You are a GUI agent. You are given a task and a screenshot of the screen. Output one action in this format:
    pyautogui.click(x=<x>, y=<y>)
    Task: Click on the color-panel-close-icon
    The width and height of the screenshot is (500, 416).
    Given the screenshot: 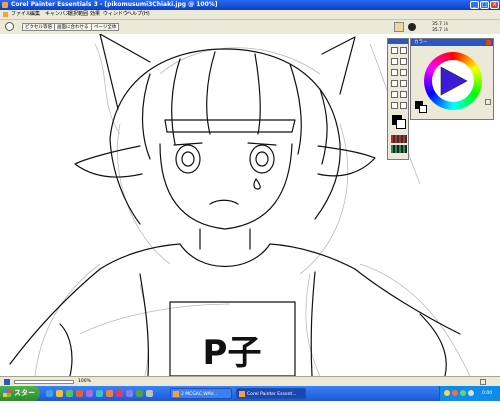 What is the action you would take?
    pyautogui.click(x=488, y=42)
    